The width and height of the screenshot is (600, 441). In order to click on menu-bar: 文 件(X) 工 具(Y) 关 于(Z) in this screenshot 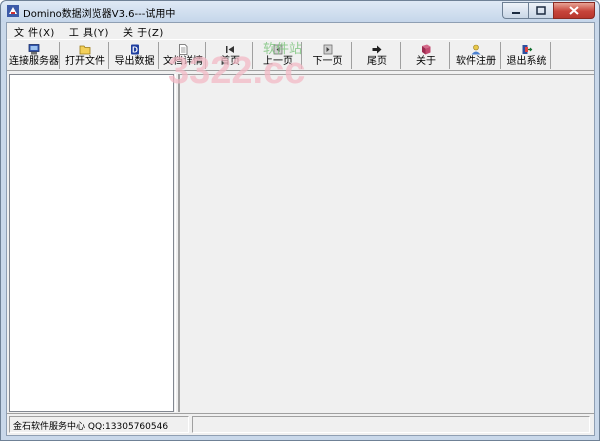, I will do `click(300, 31)`.